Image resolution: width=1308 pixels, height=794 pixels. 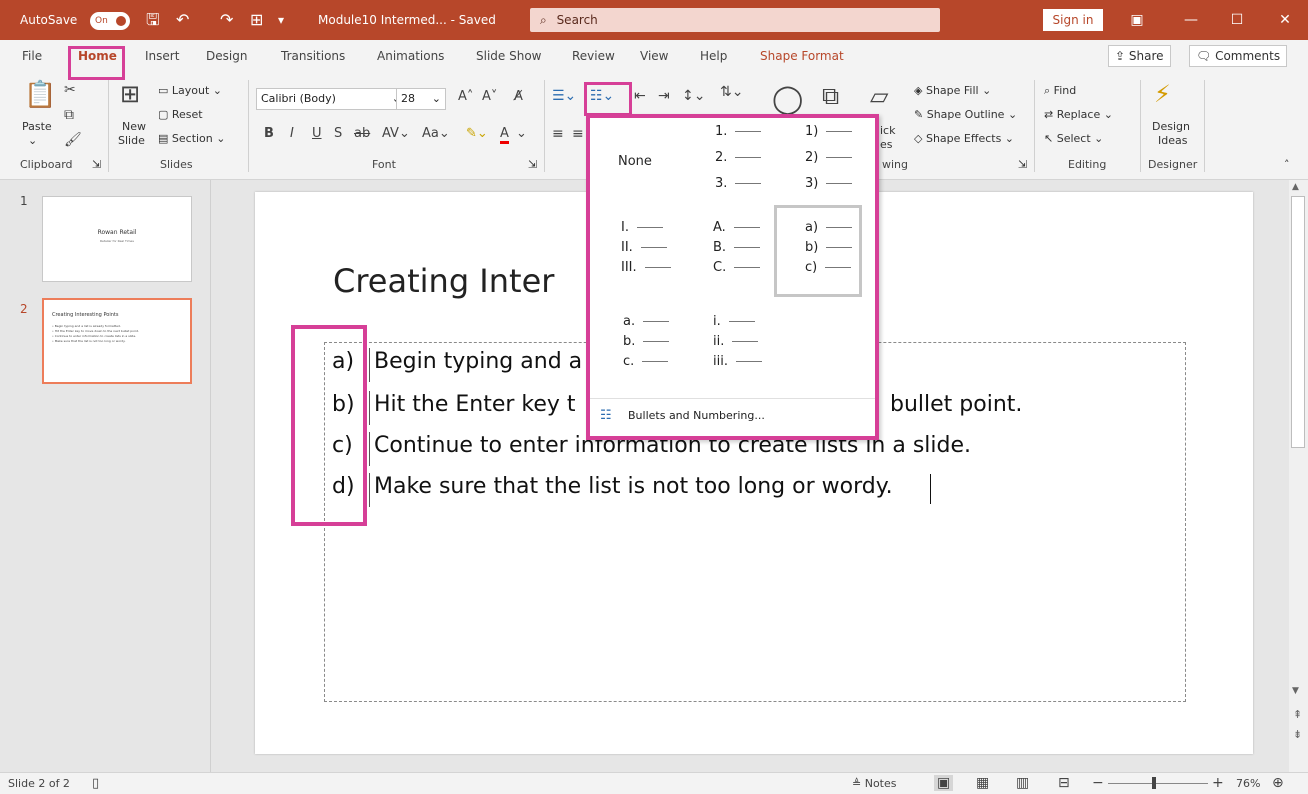 I want to click on collapse-ribbon-icon: ˄, so click(x=1287, y=164).